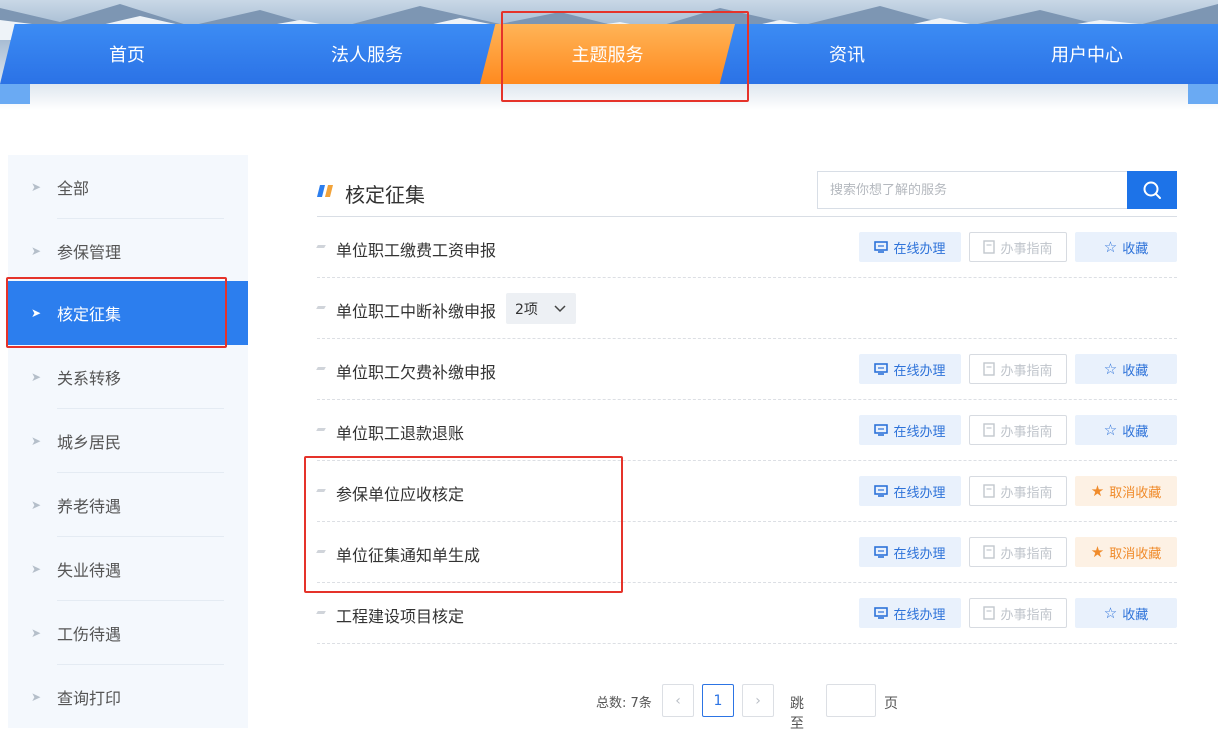 The image size is (1218, 733). Describe the element at coordinates (1203, 94) in the screenshot. I see `nav-right-edge` at that location.